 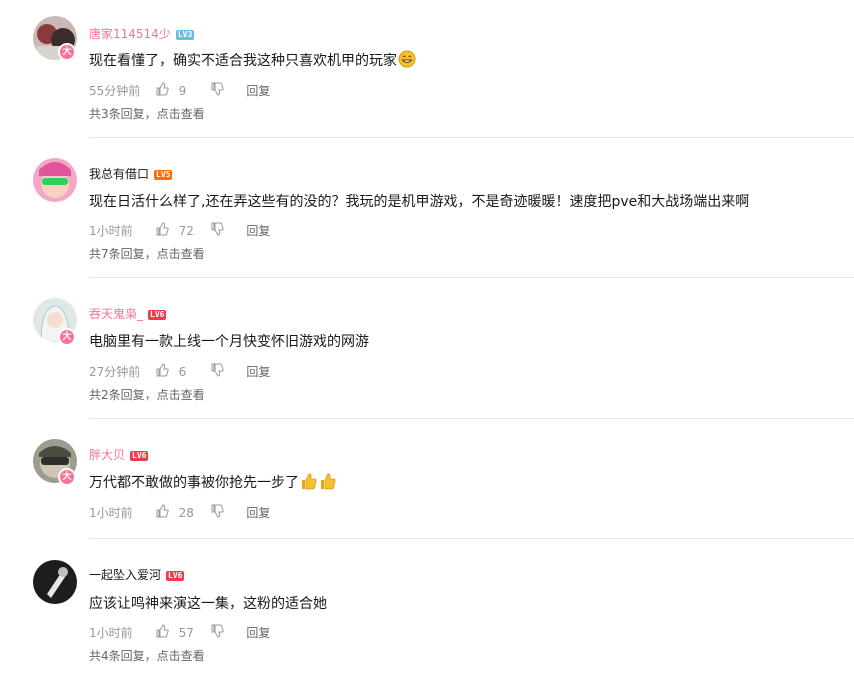 I want to click on comment-text: 电脑里有一款上线一个月快变怀旧游戏的网游, so click(x=229, y=342).